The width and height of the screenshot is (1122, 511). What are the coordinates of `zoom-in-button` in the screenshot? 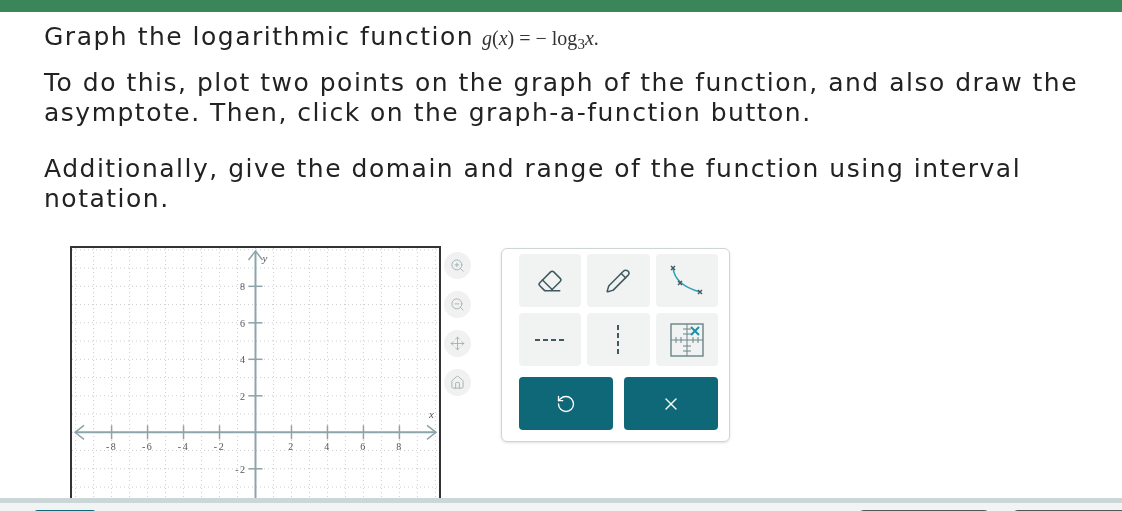 It's located at (457, 265).